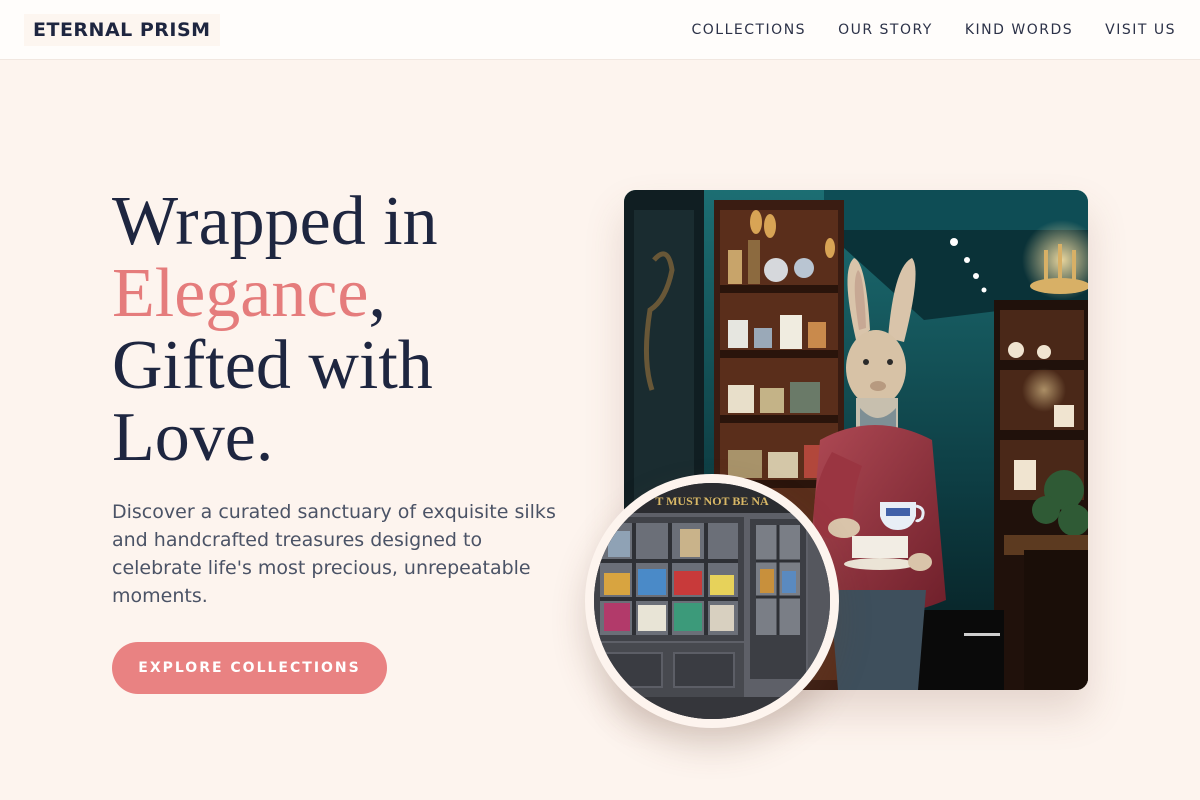  What do you see at coordinates (748, 30) in the screenshot?
I see `nav-link-collections: COLLECTIONS` at bounding box center [748, 30].